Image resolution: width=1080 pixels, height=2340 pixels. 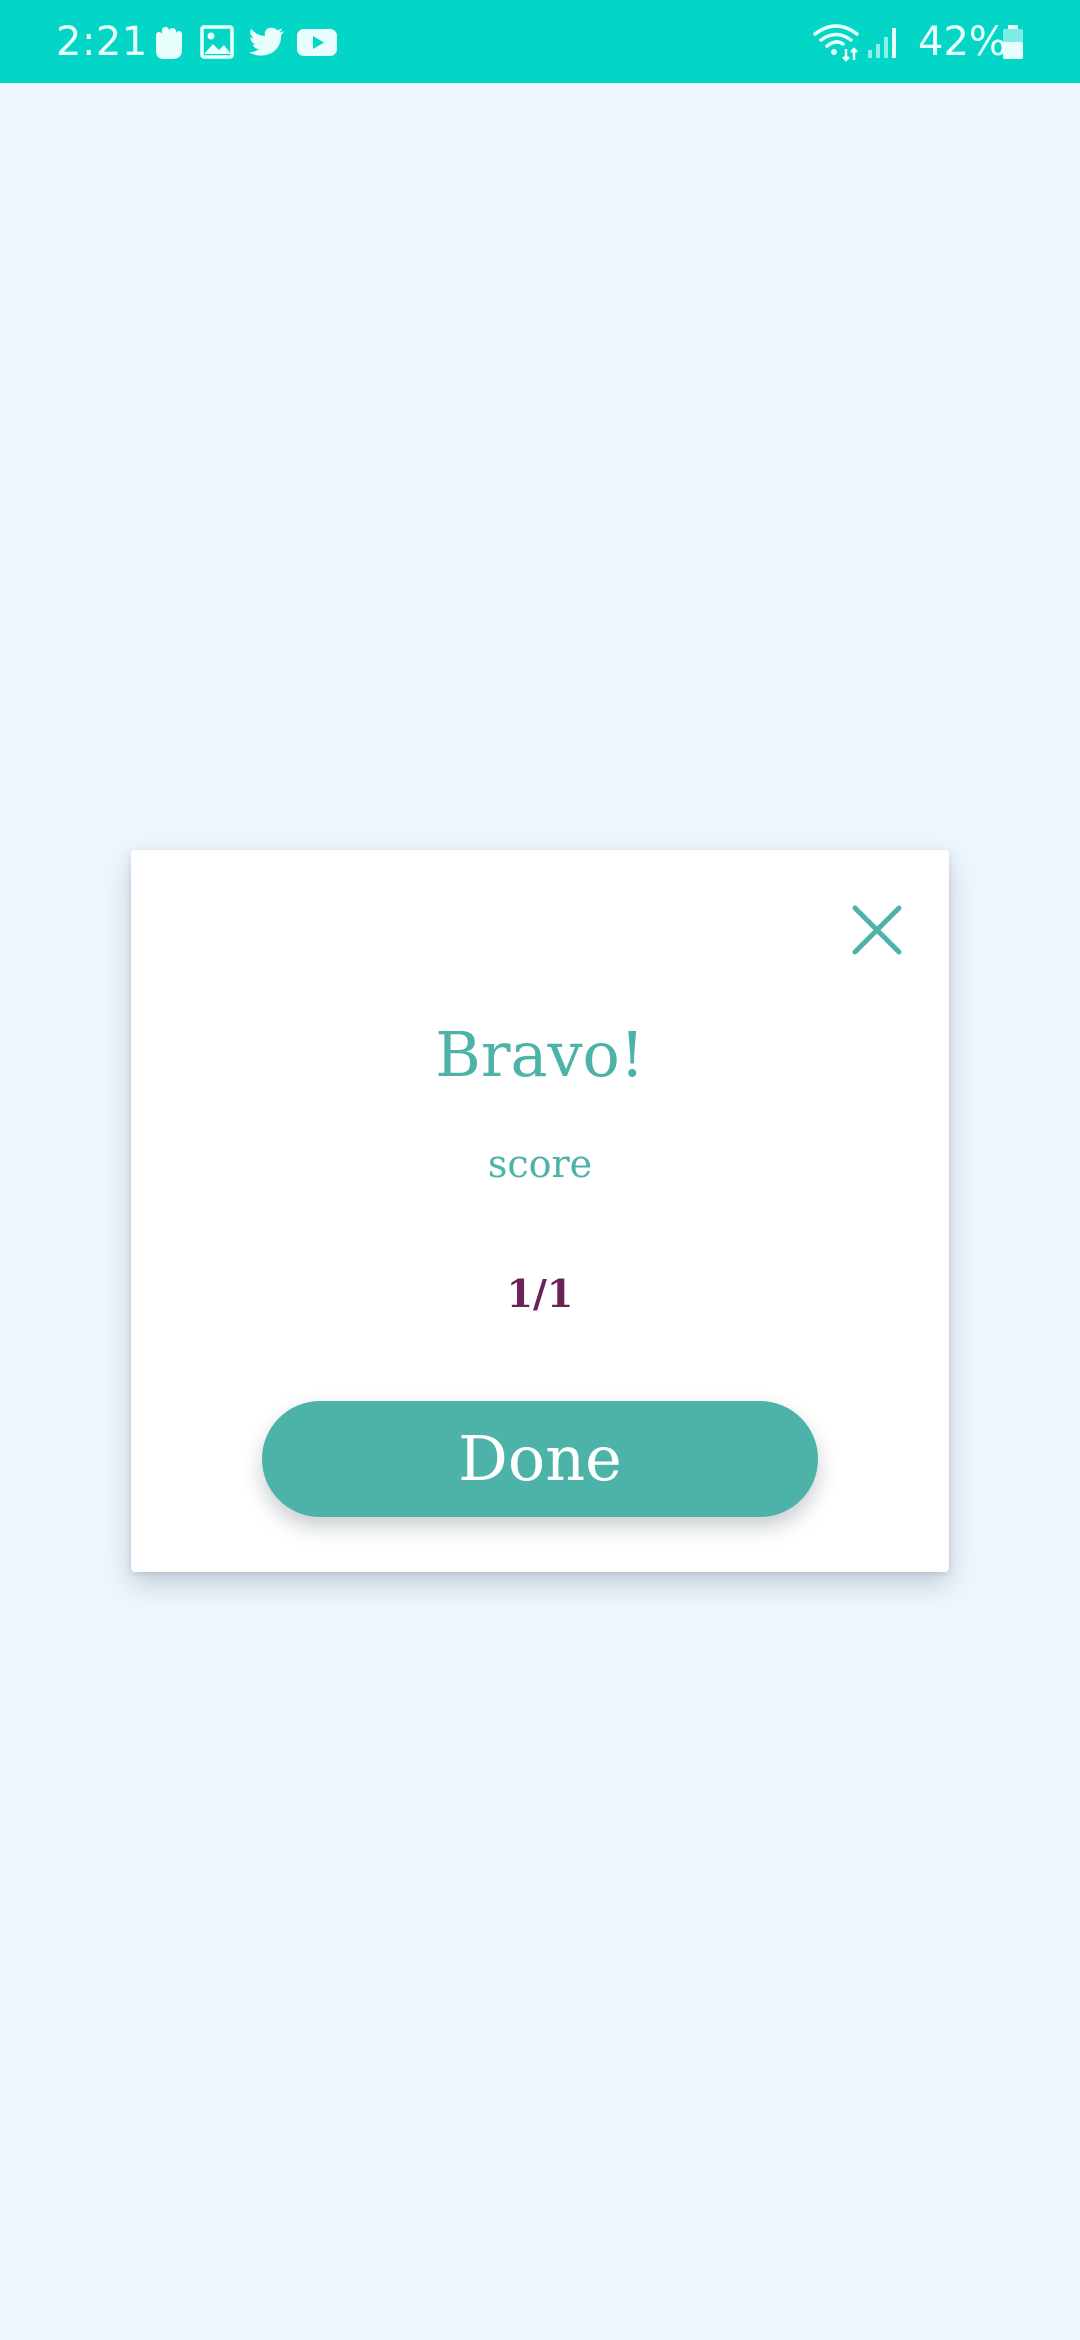 I want to click on done-button: Done, so click(x=540, y=1459).